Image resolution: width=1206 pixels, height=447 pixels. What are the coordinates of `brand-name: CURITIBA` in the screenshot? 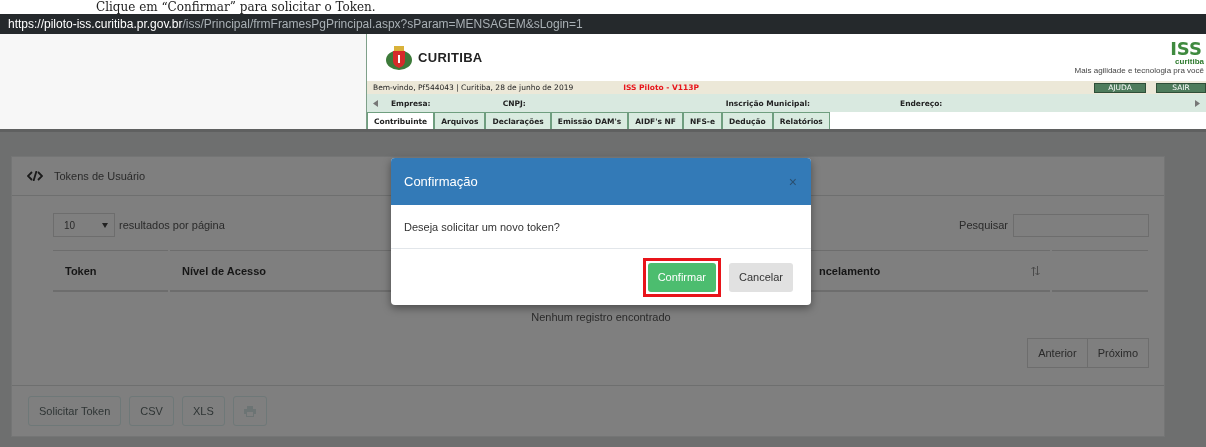 It's located at (450, 57).